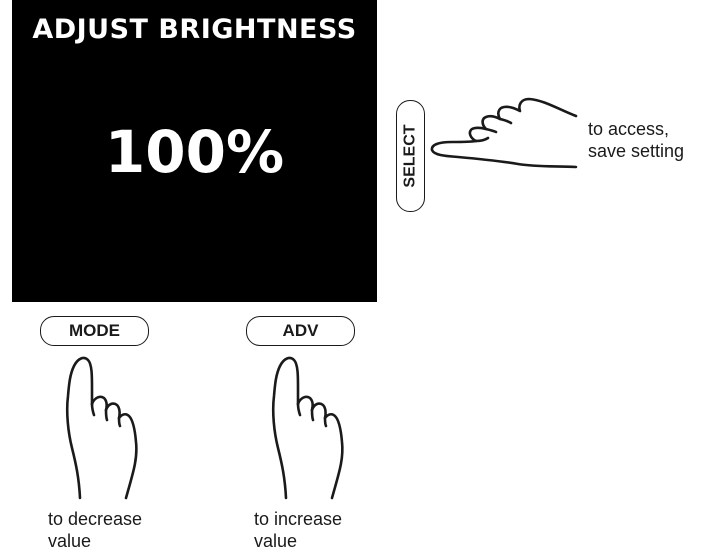 The width and height of the screenshot is (701, 552). I want to click on select-button: SELECT, so click(410, 156).